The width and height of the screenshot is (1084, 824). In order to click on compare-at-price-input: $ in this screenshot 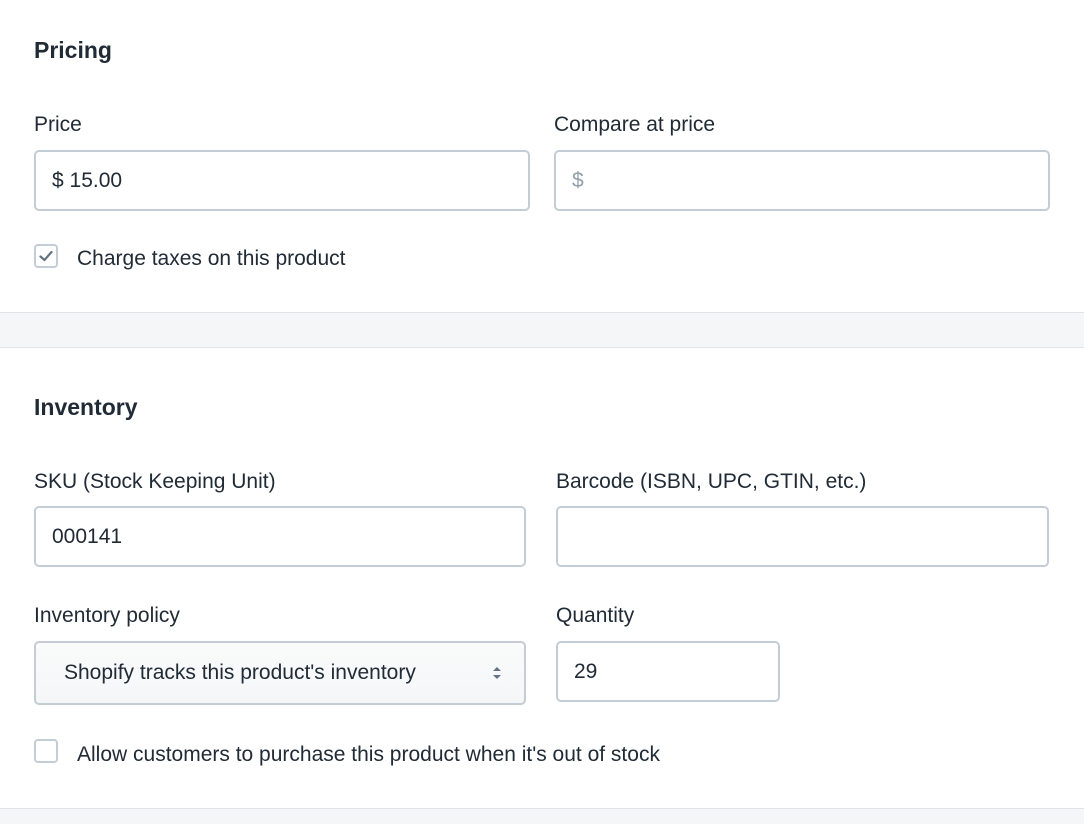, I will do `click(802, 180)`.